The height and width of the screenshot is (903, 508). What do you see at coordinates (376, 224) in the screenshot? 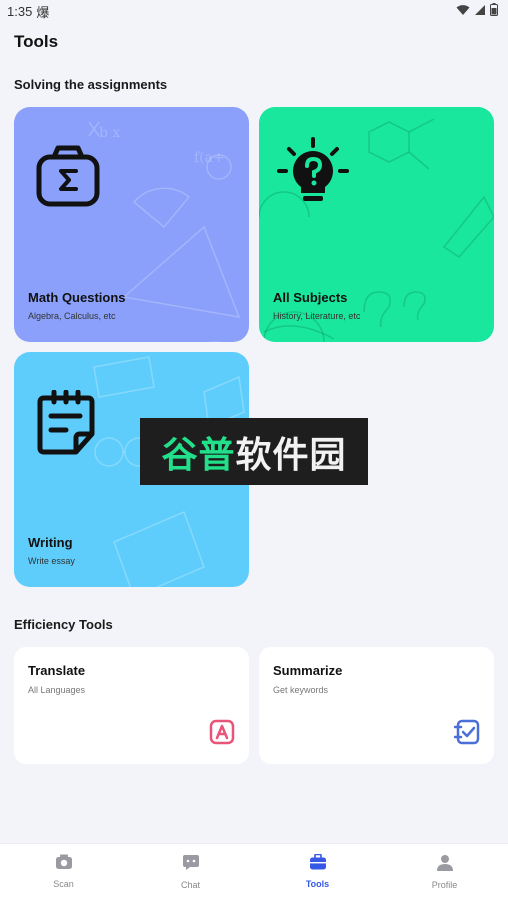
I see `all-subjects-card: All Subjects History, Literature, etc` at bounding box center [376, 224].